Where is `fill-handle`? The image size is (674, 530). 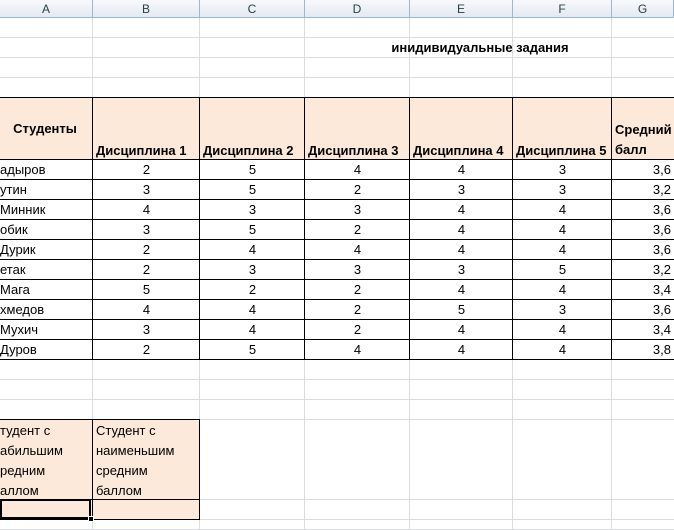
fill-handle is located at coordinates (91, 519).